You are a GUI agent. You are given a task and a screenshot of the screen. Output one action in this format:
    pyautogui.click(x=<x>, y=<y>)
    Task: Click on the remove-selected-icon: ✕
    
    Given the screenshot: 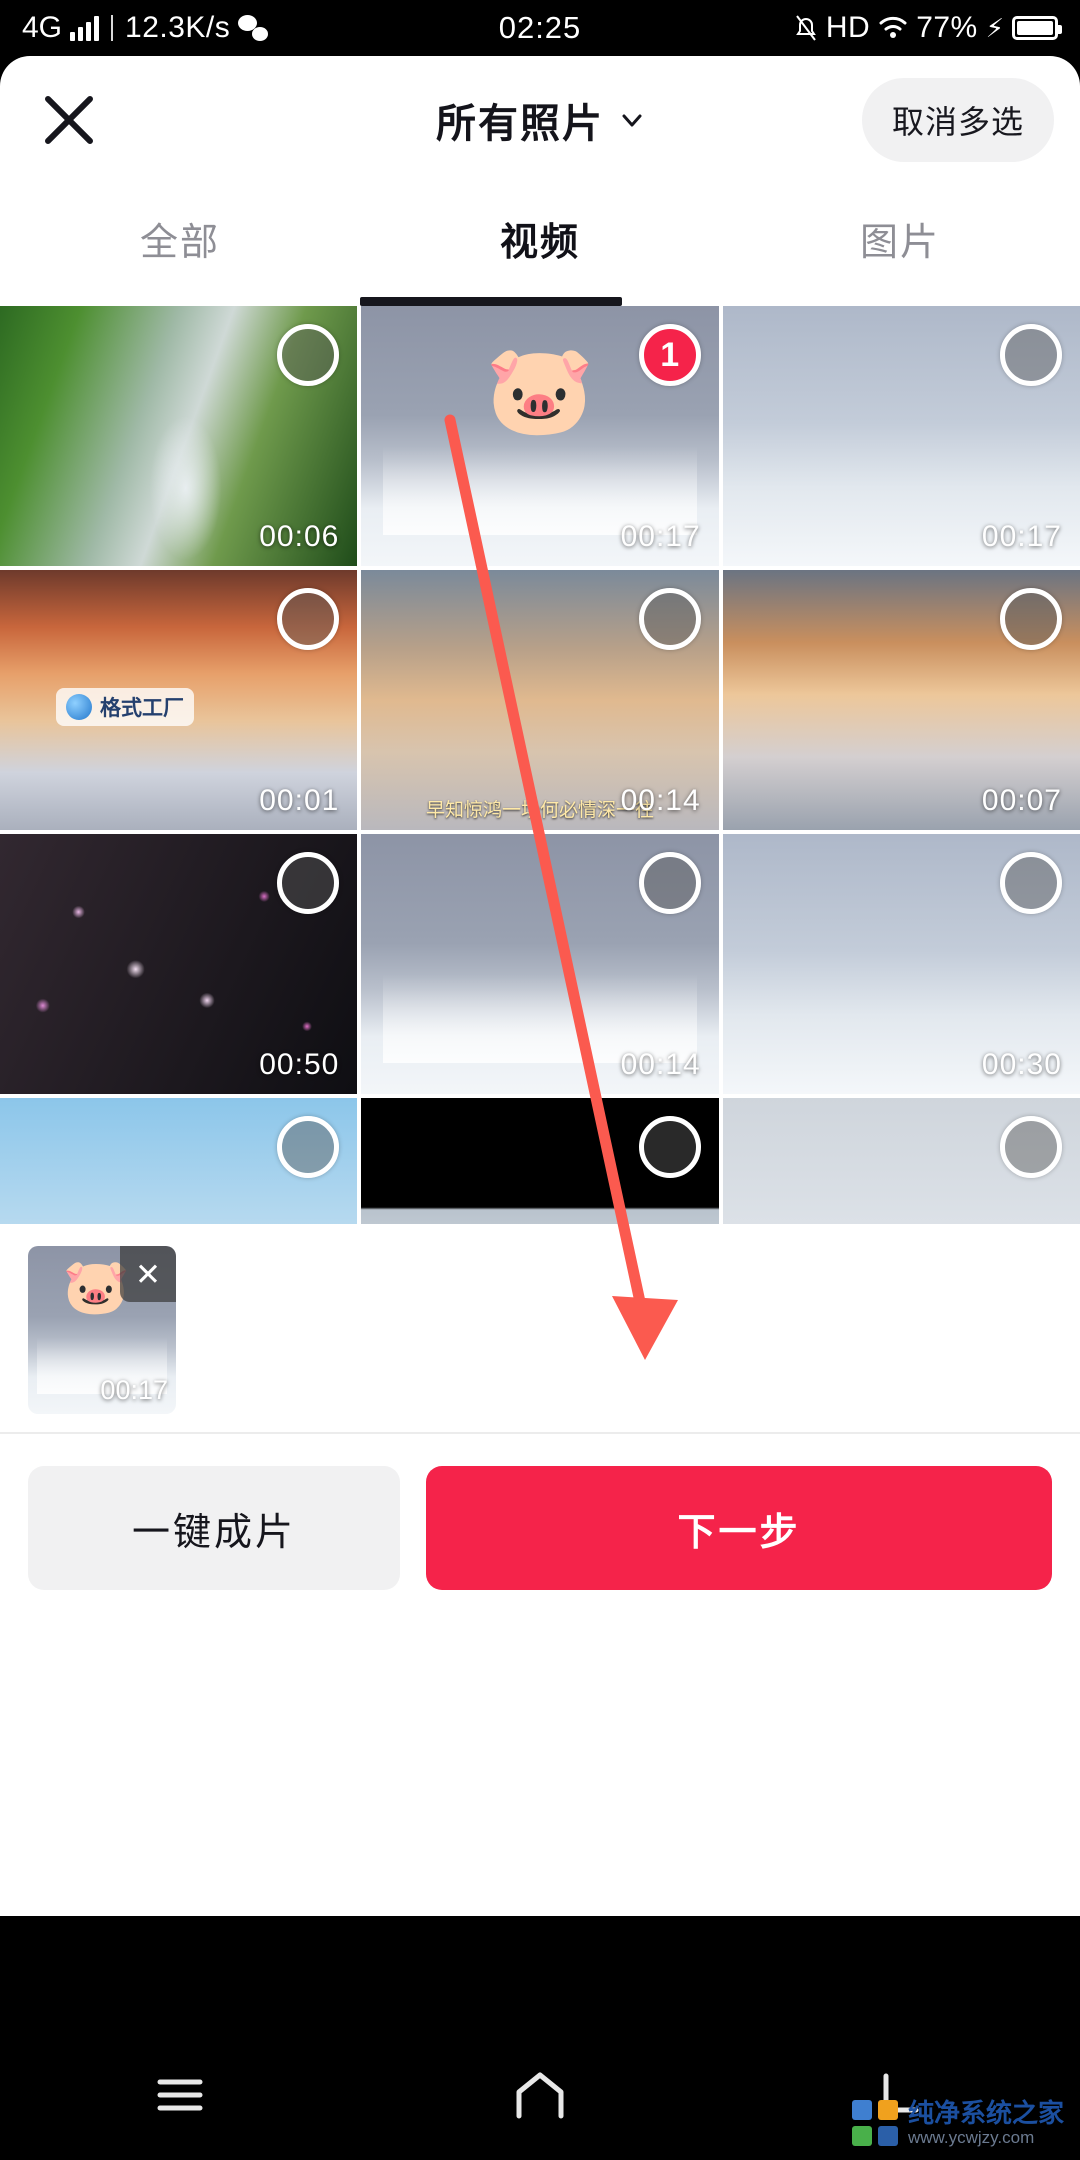 What is the action you would take?
    pyautogui.click(x=148, y=1274)
    